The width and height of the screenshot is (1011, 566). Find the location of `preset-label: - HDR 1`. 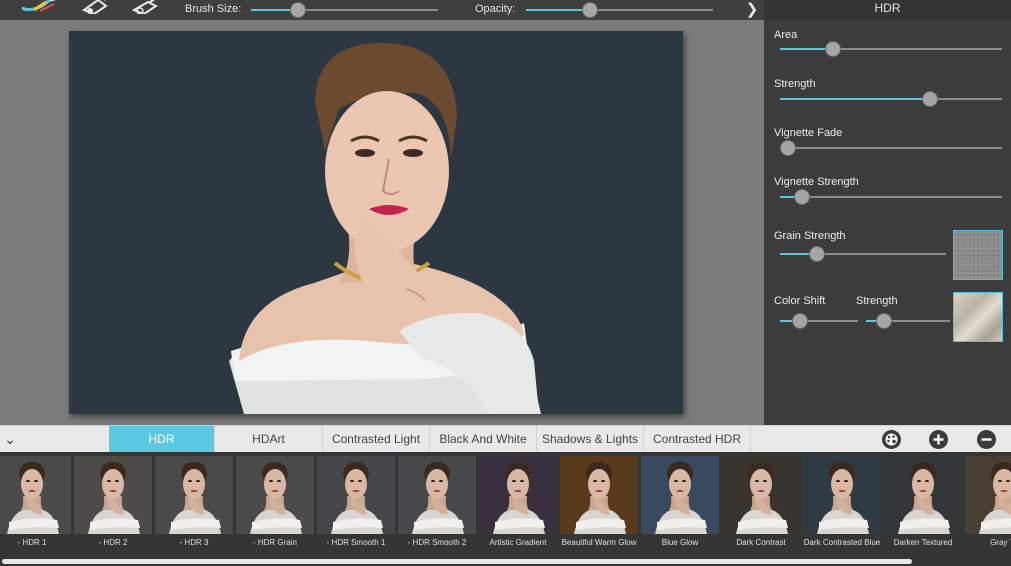

preset-label: - HDR 1 is located at coordinates (32, 542).